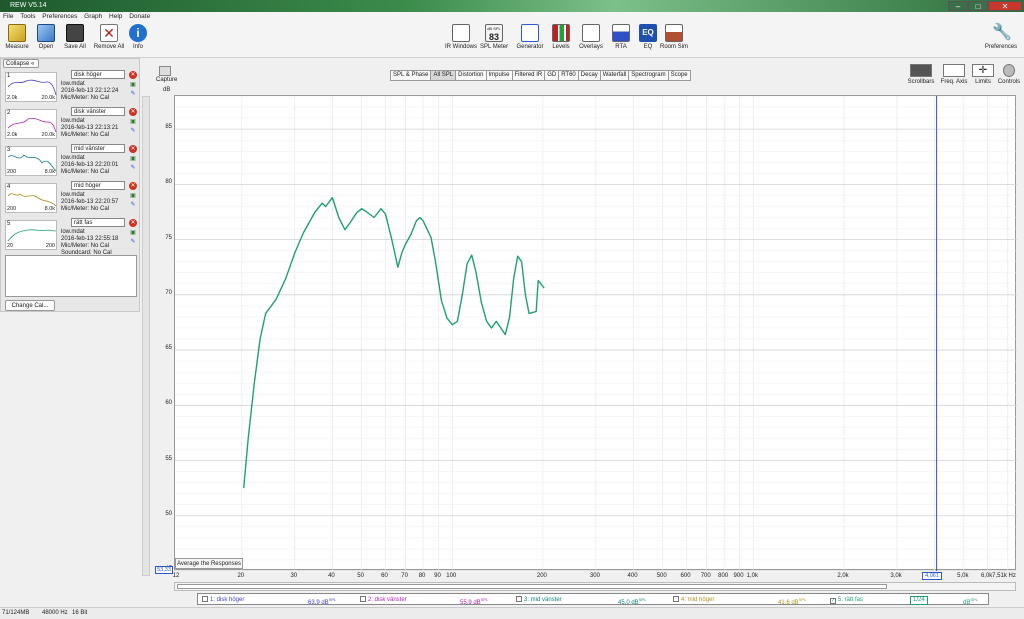 This screenshot has height=619, width=1024. What do you see at coordinates (568, 75) in the screenshot?
I see `tab-rt60: RT60` at bounding box center [568, 75].